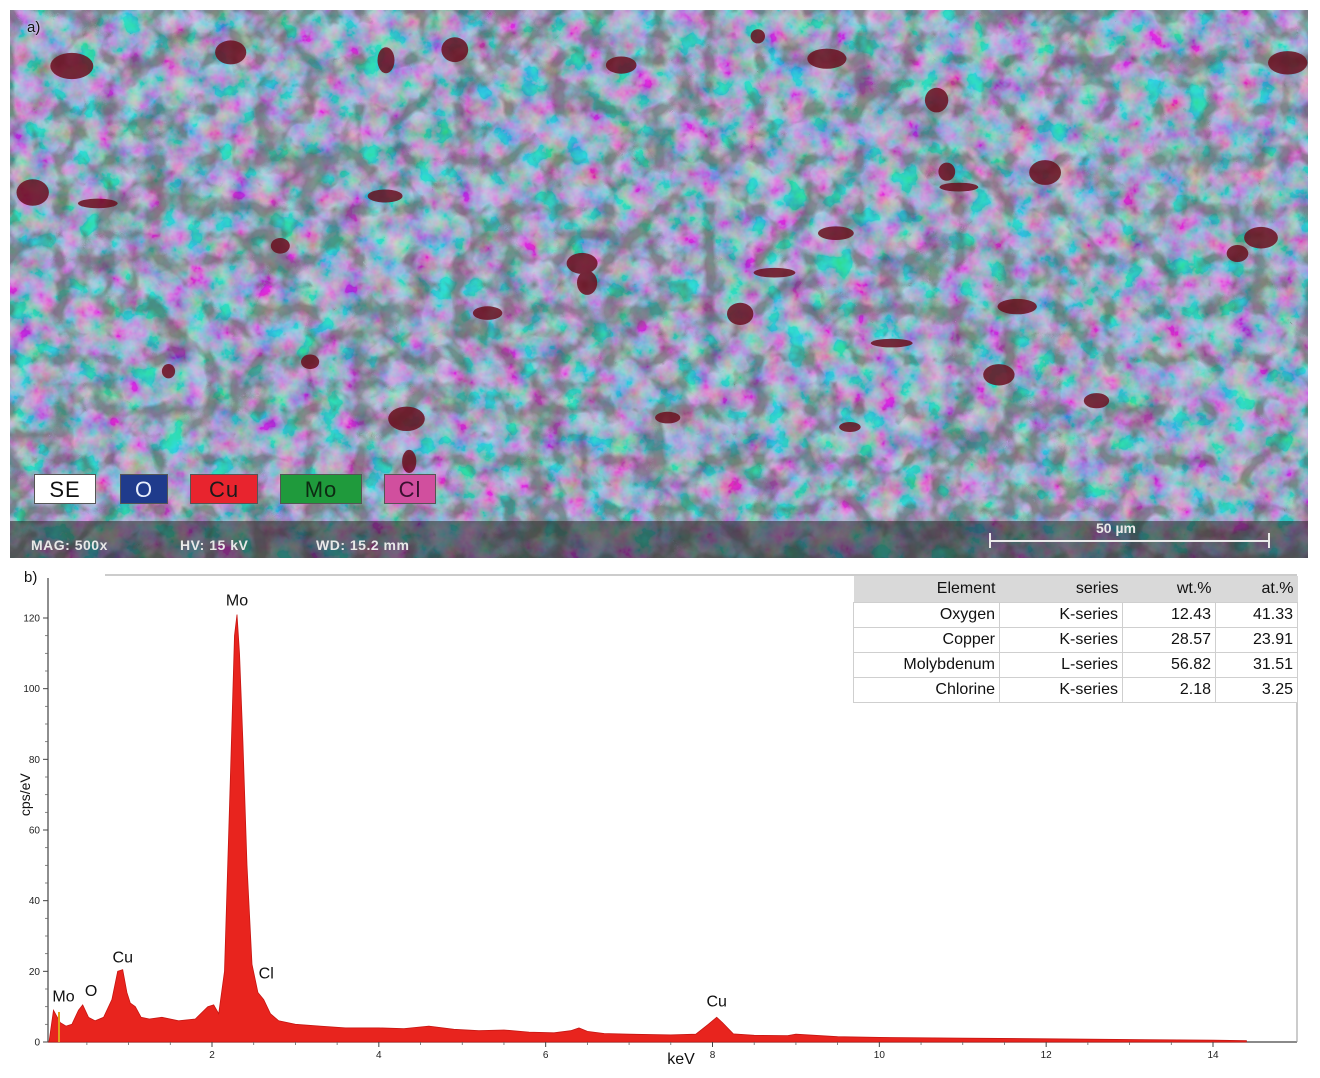 Image resolution: width=1320 pixels, height=1078 pixels. I want to click on table-row: Molybdenum L-series 56.82 31.51, so click(1075, 664).